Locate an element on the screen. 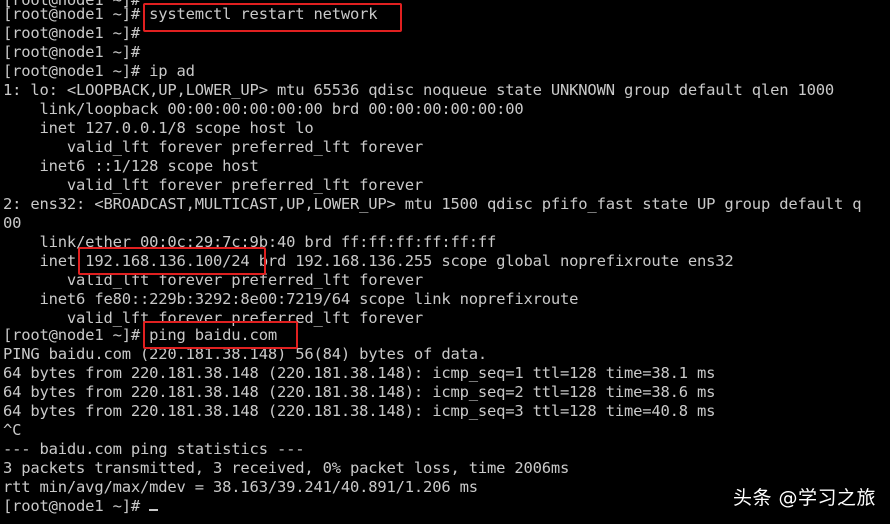 Image resolution: width=890 pixels, height=524 pixels. prompt-text: [root@node1 ~]# is located at coordinates (76, 506).